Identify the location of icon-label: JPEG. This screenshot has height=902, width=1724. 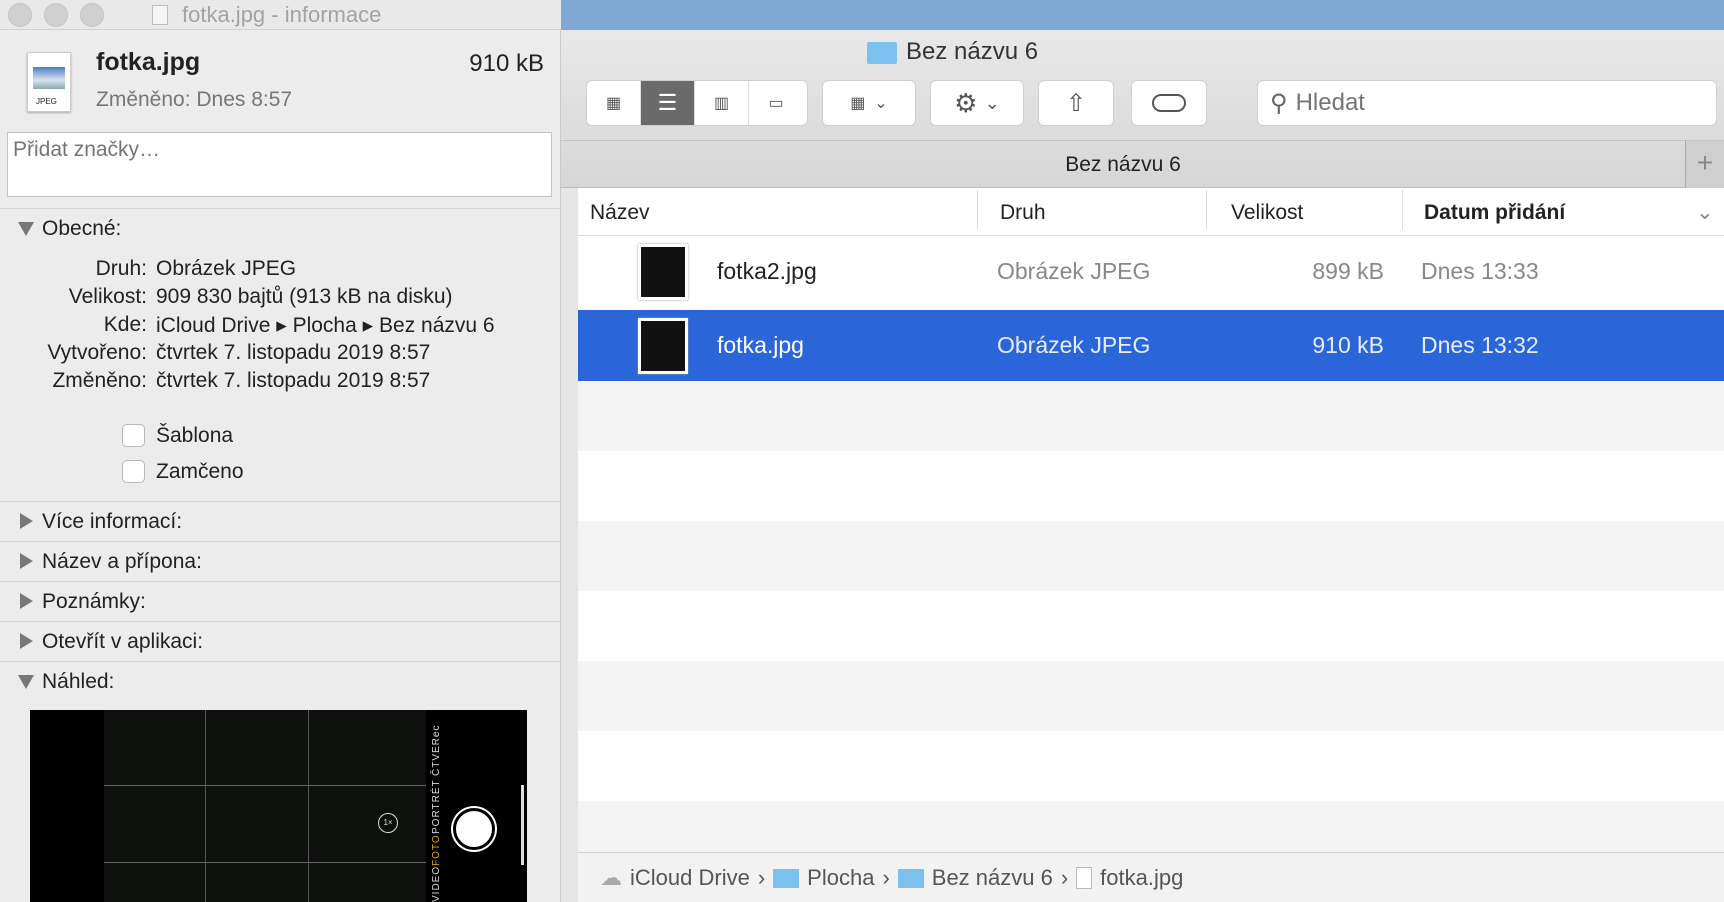
(46, 101).